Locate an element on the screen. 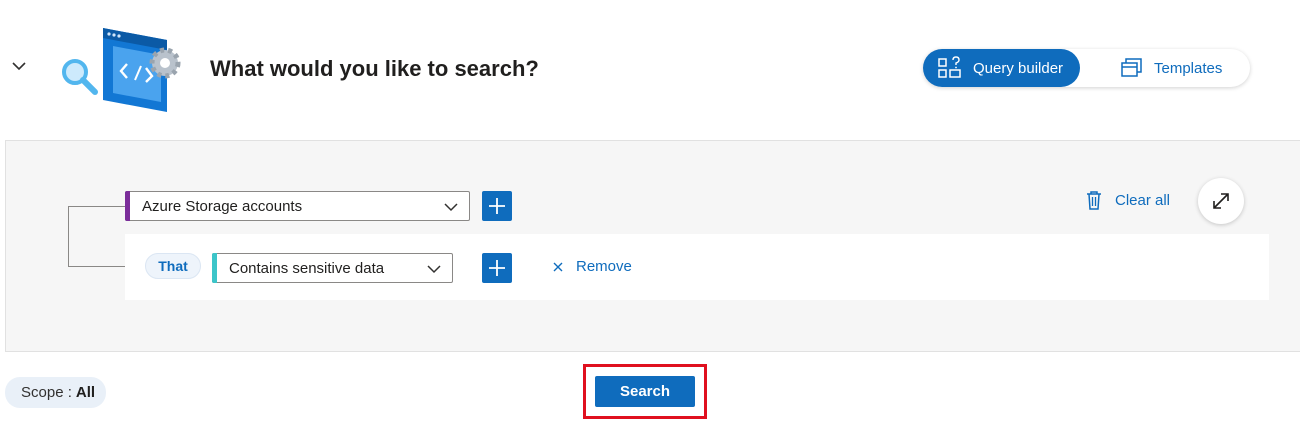  condition-select: Contains sensitive data is located at coordinates (332, 268).